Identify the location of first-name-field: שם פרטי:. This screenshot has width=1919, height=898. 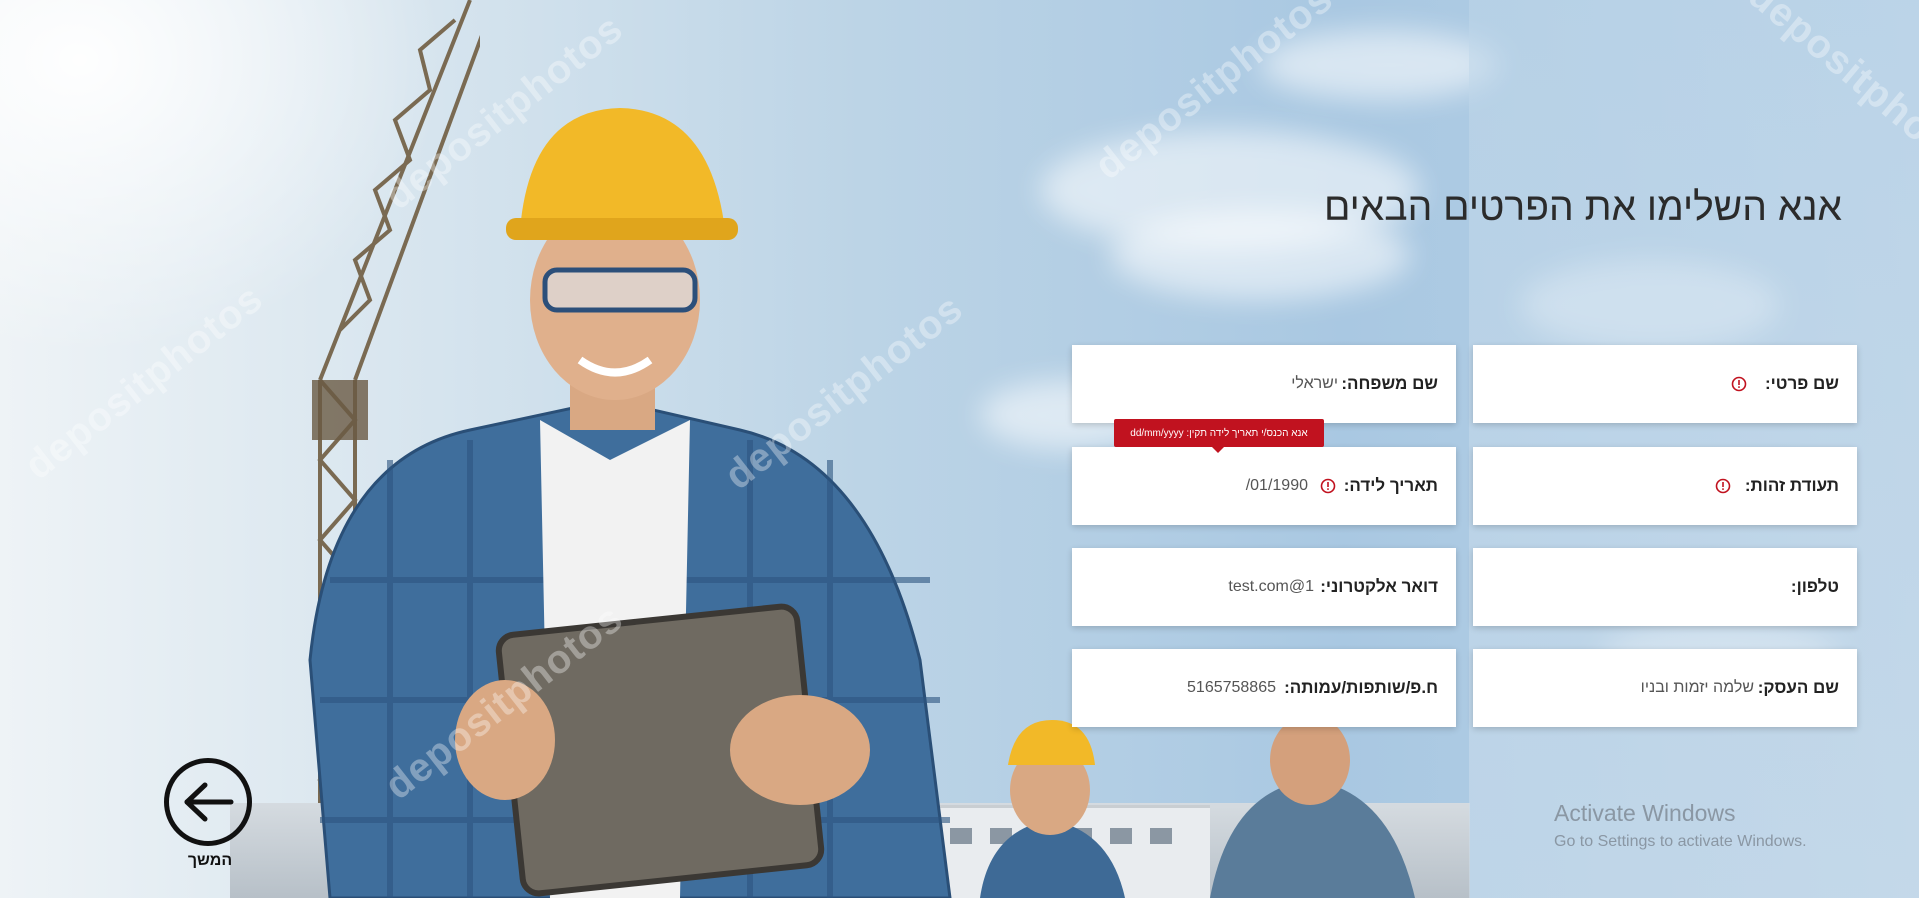
(1665, 384).